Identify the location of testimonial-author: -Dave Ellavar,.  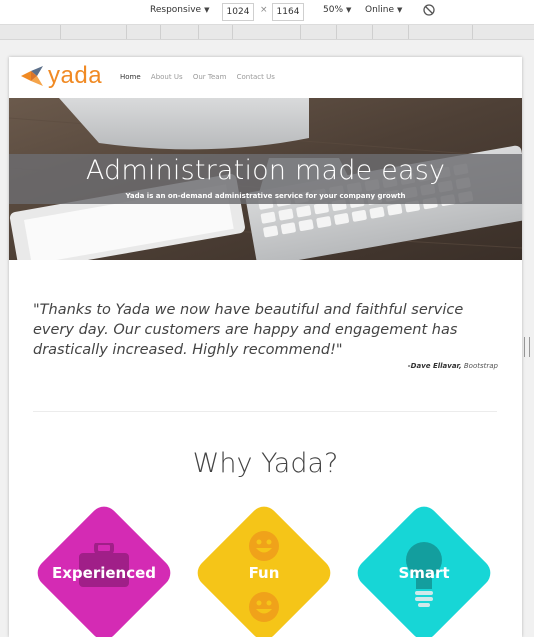
(434, 366).